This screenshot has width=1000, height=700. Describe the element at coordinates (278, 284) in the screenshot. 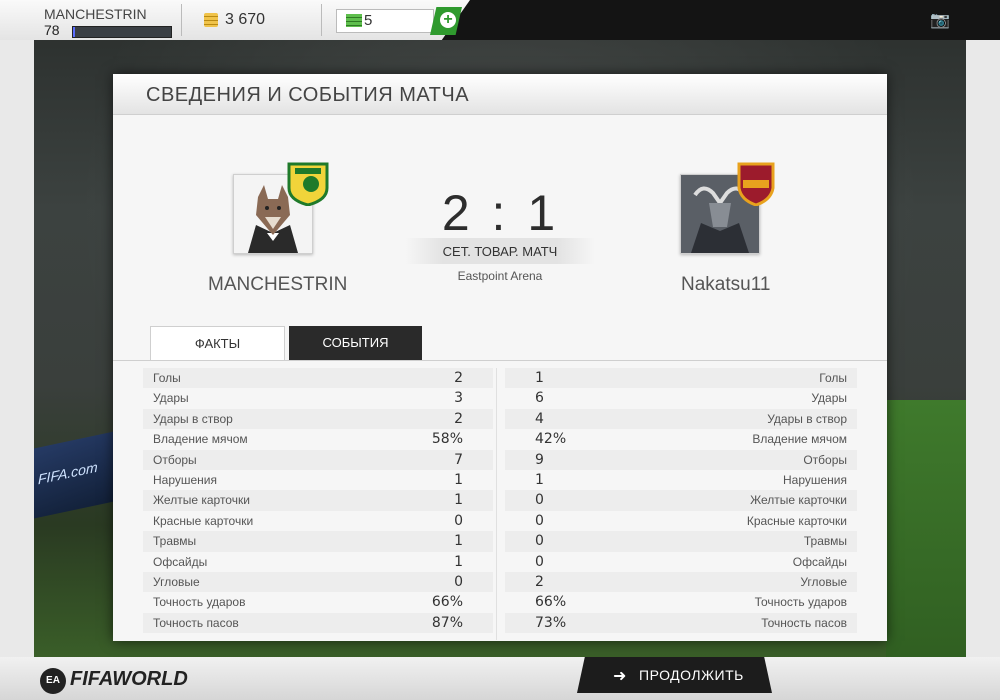

I see `home-team-name: MANCHESTRIN` at that location.